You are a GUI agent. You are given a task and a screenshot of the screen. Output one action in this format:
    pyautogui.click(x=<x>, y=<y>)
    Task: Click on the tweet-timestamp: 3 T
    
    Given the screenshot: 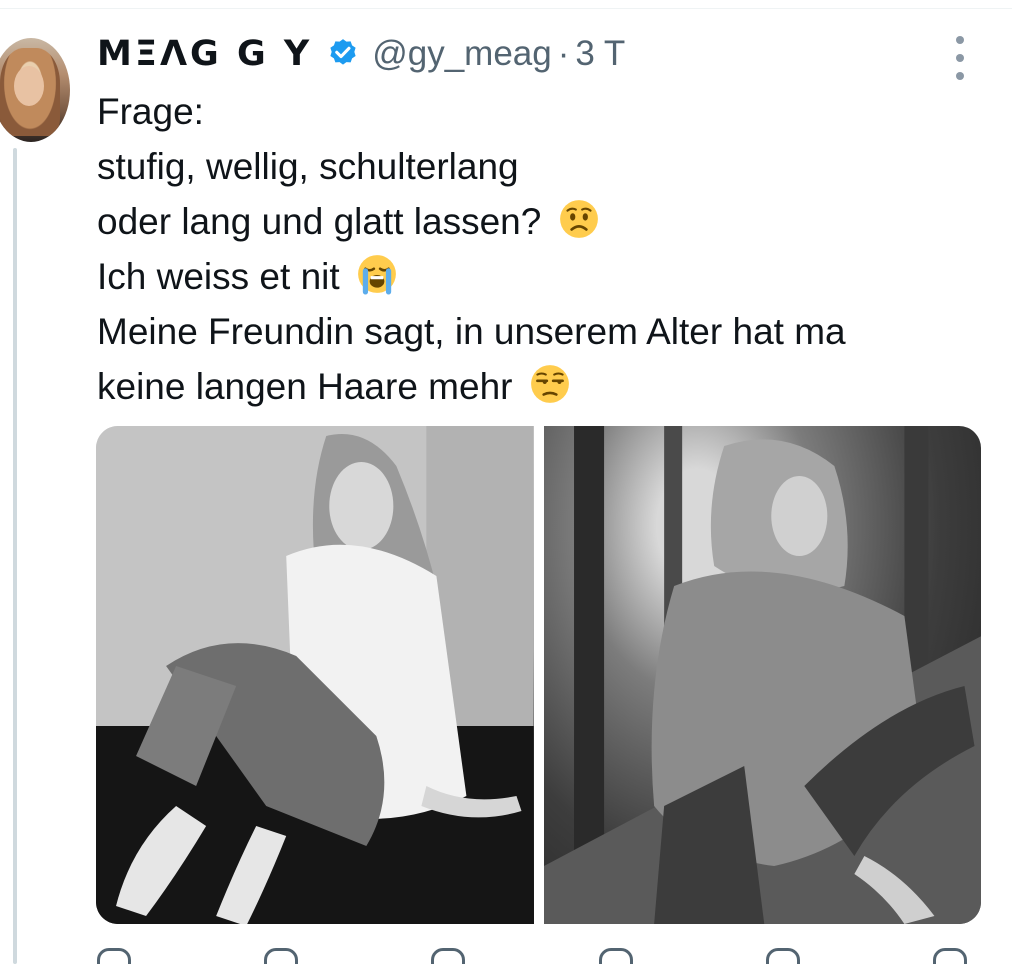 What is the action you would take?
    pyautogui.click(x=600, y=54)
    